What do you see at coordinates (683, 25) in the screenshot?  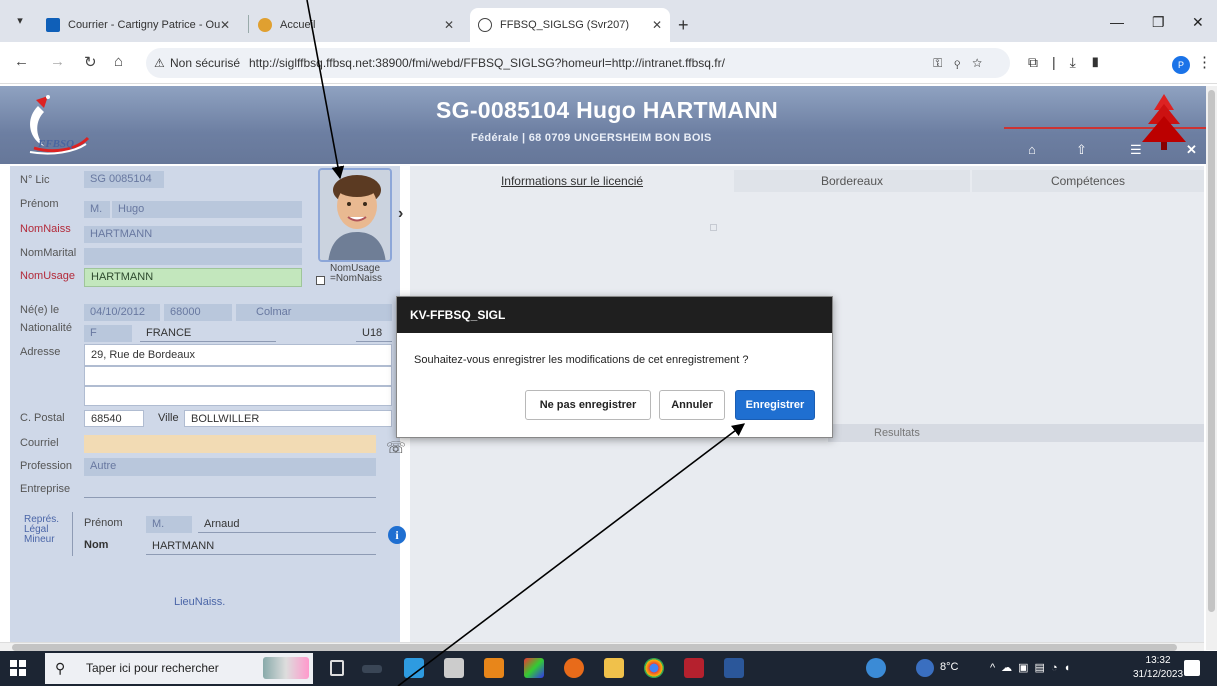 I see `new-tab-button: +` at bounding box center [683, 25].